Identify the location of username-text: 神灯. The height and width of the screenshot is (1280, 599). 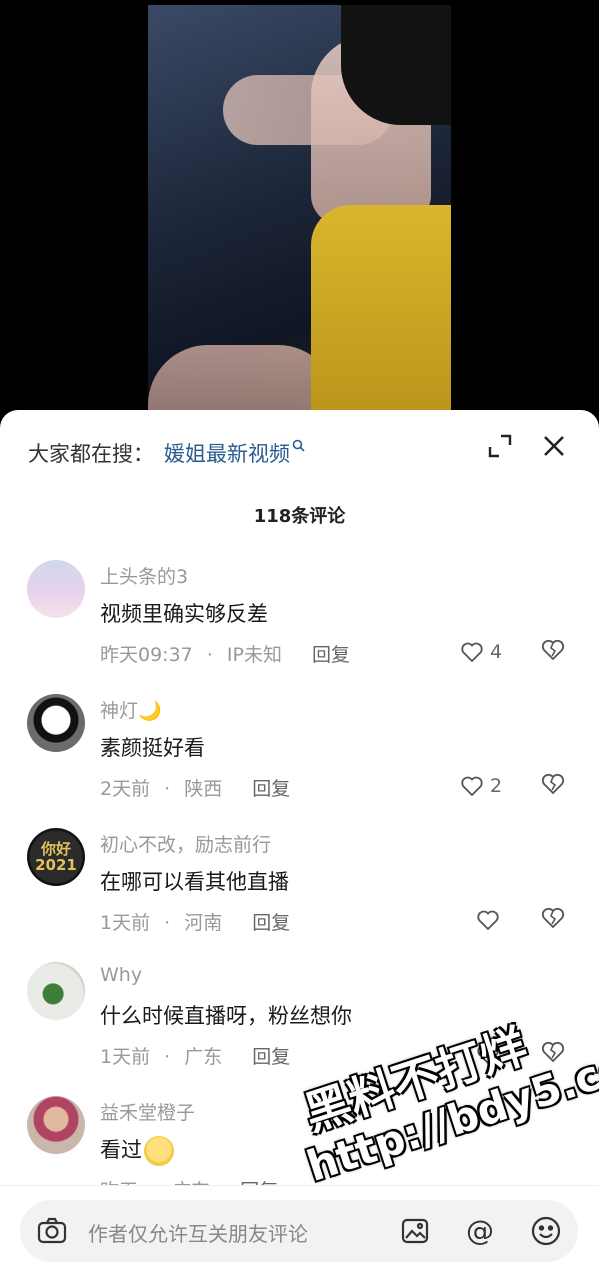
(119, 711).